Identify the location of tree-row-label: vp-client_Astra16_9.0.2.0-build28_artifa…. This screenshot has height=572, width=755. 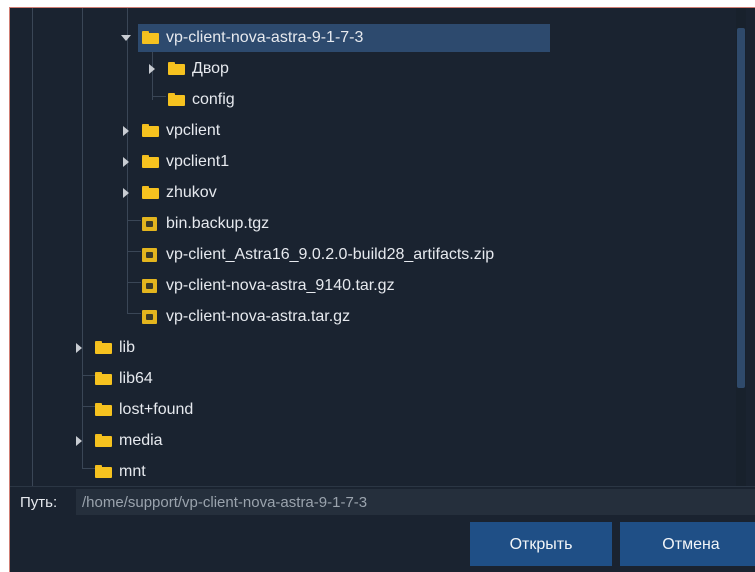
(330, 254).